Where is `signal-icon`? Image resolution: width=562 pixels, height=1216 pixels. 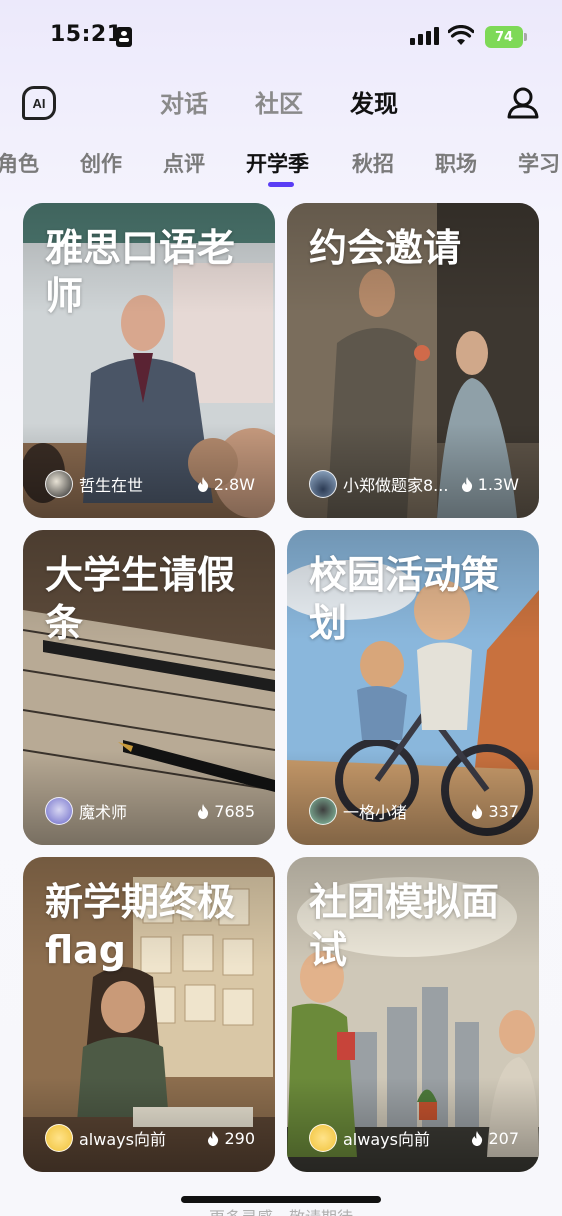
signal-icon is located at coordinates (425, 36).